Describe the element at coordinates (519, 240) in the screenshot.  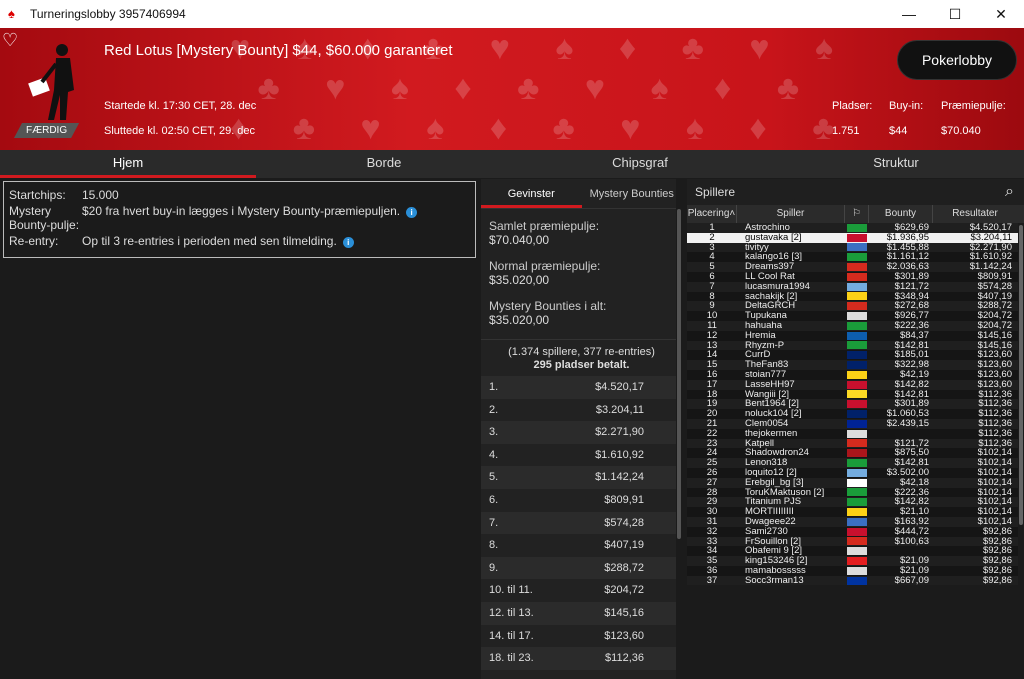
I see `total-pool-value: $70.040,00` at that location.